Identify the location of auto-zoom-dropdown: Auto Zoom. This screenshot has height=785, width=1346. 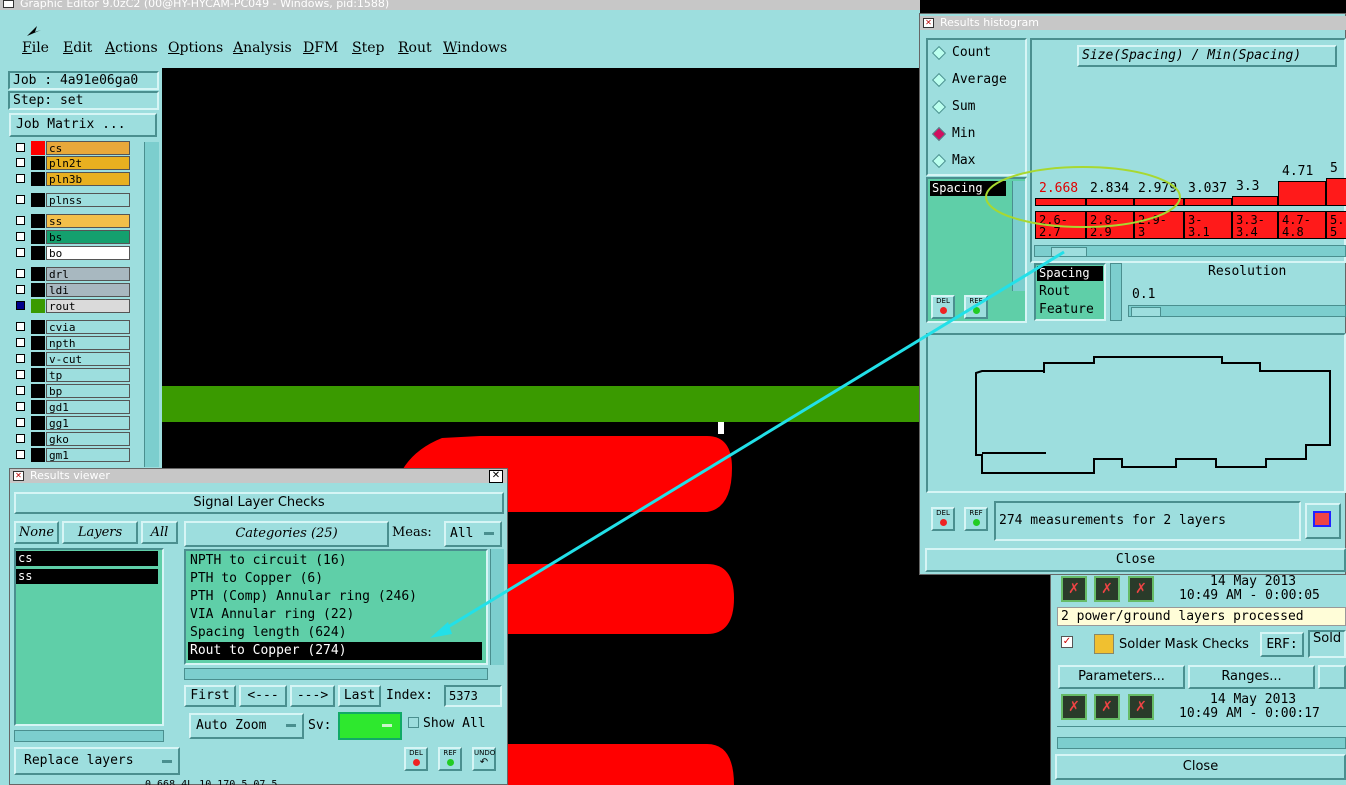
(246, 726).